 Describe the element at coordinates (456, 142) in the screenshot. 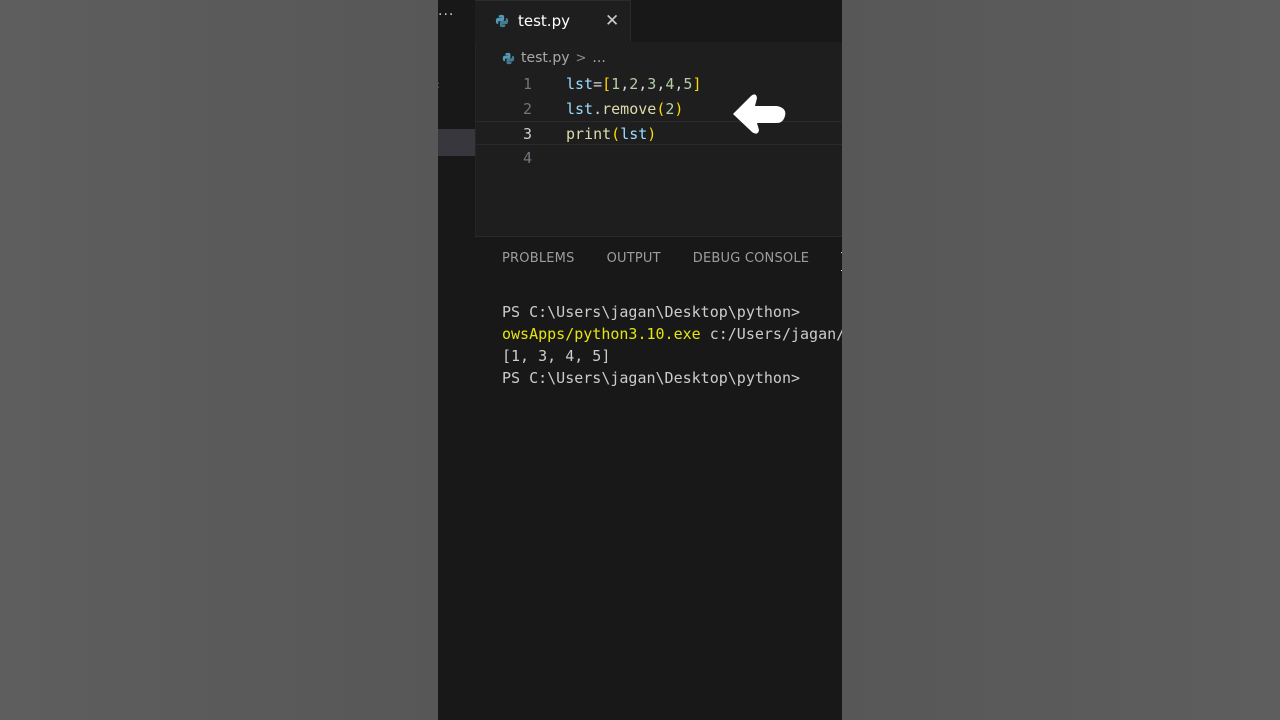

I see `explorer-selected-item` at that location.